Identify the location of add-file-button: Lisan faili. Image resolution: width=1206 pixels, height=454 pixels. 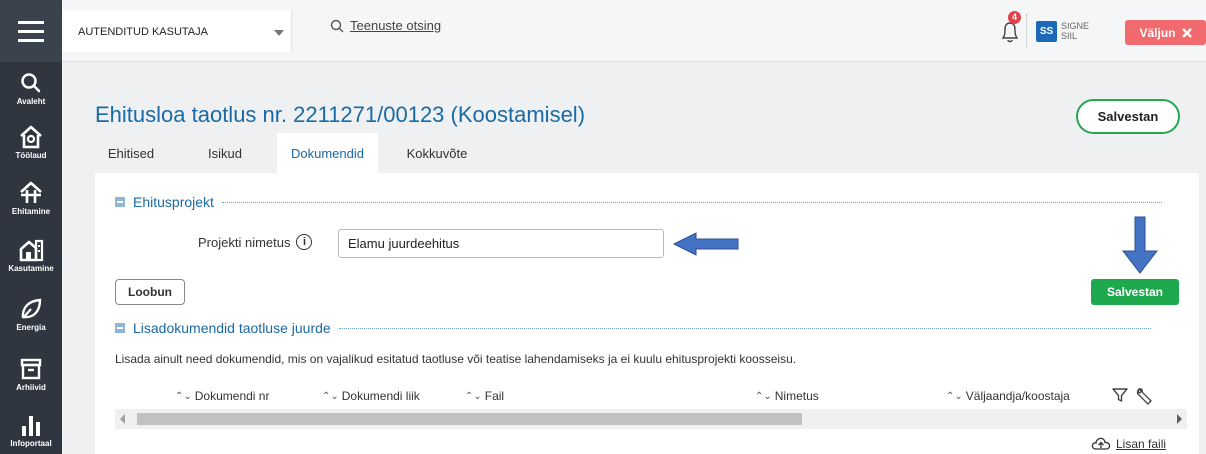
(1128, 443).